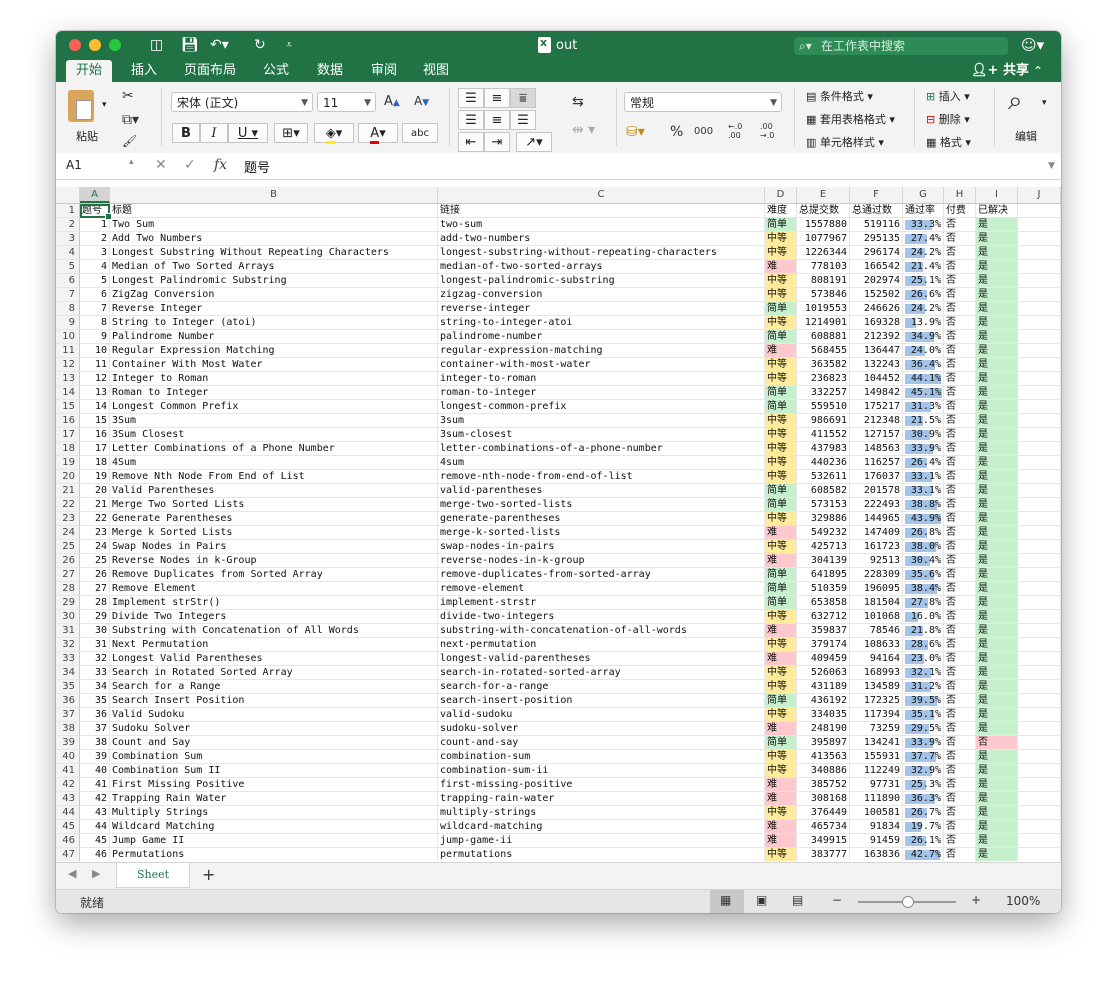 The width and height of the screenshot is (1117, 993). What do you see at coordinates (997, 743) in the screenshot?
I see `cell-solved: 否` at bounding box center [997, 743].